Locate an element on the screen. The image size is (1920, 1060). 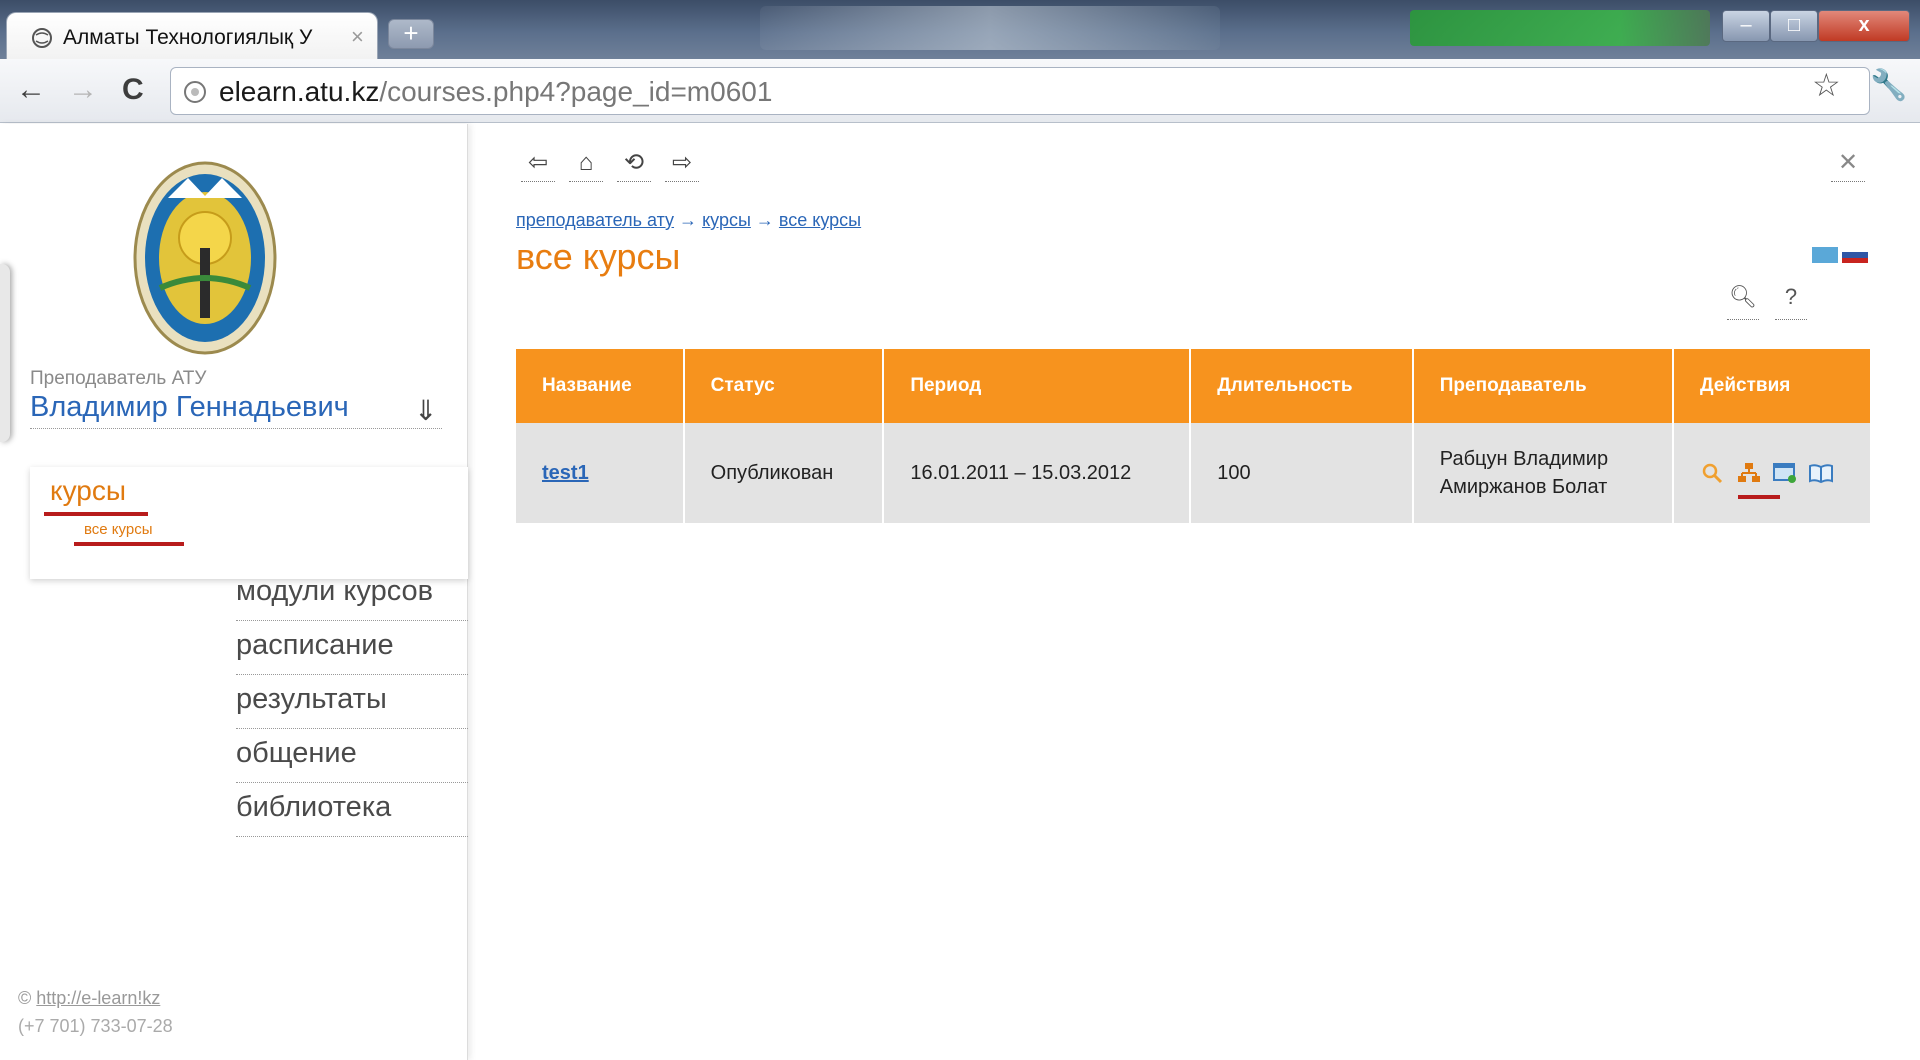
flag-kz-icon is located at coordinates (1825, 255).